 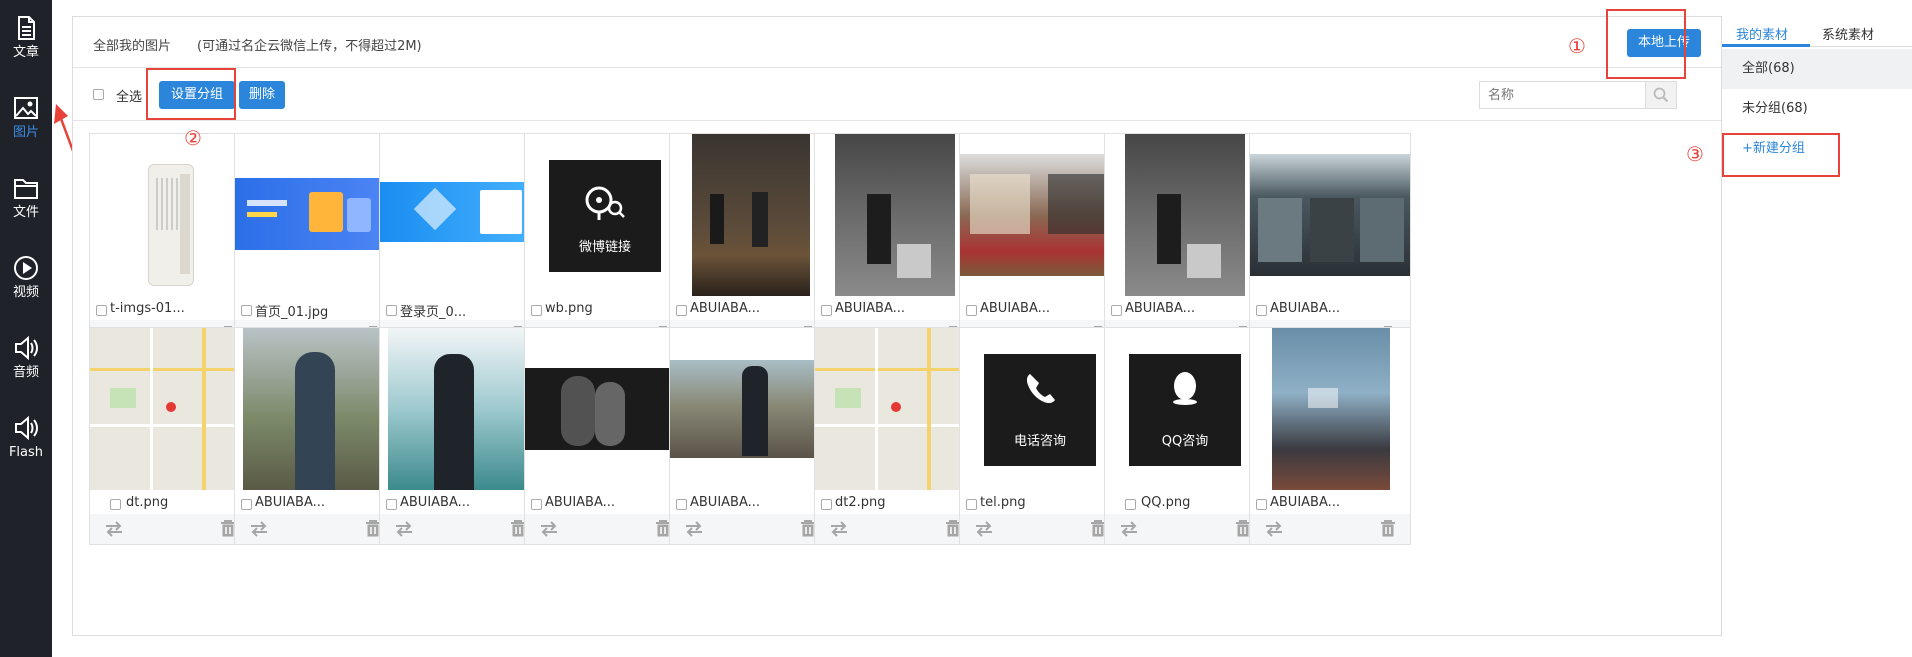 What do you see at coordinates (1564, 95) in the screenshot?
I see `search-input` at bounding box center [1564, 95].